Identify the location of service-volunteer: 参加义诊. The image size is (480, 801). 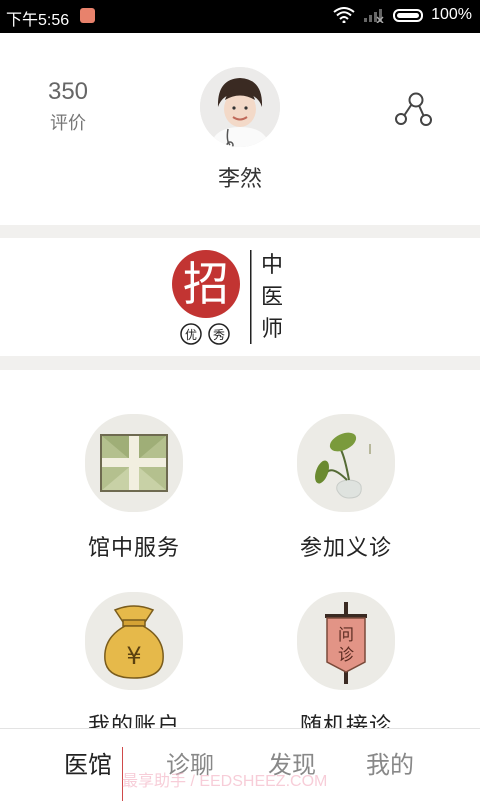
(346, 488).